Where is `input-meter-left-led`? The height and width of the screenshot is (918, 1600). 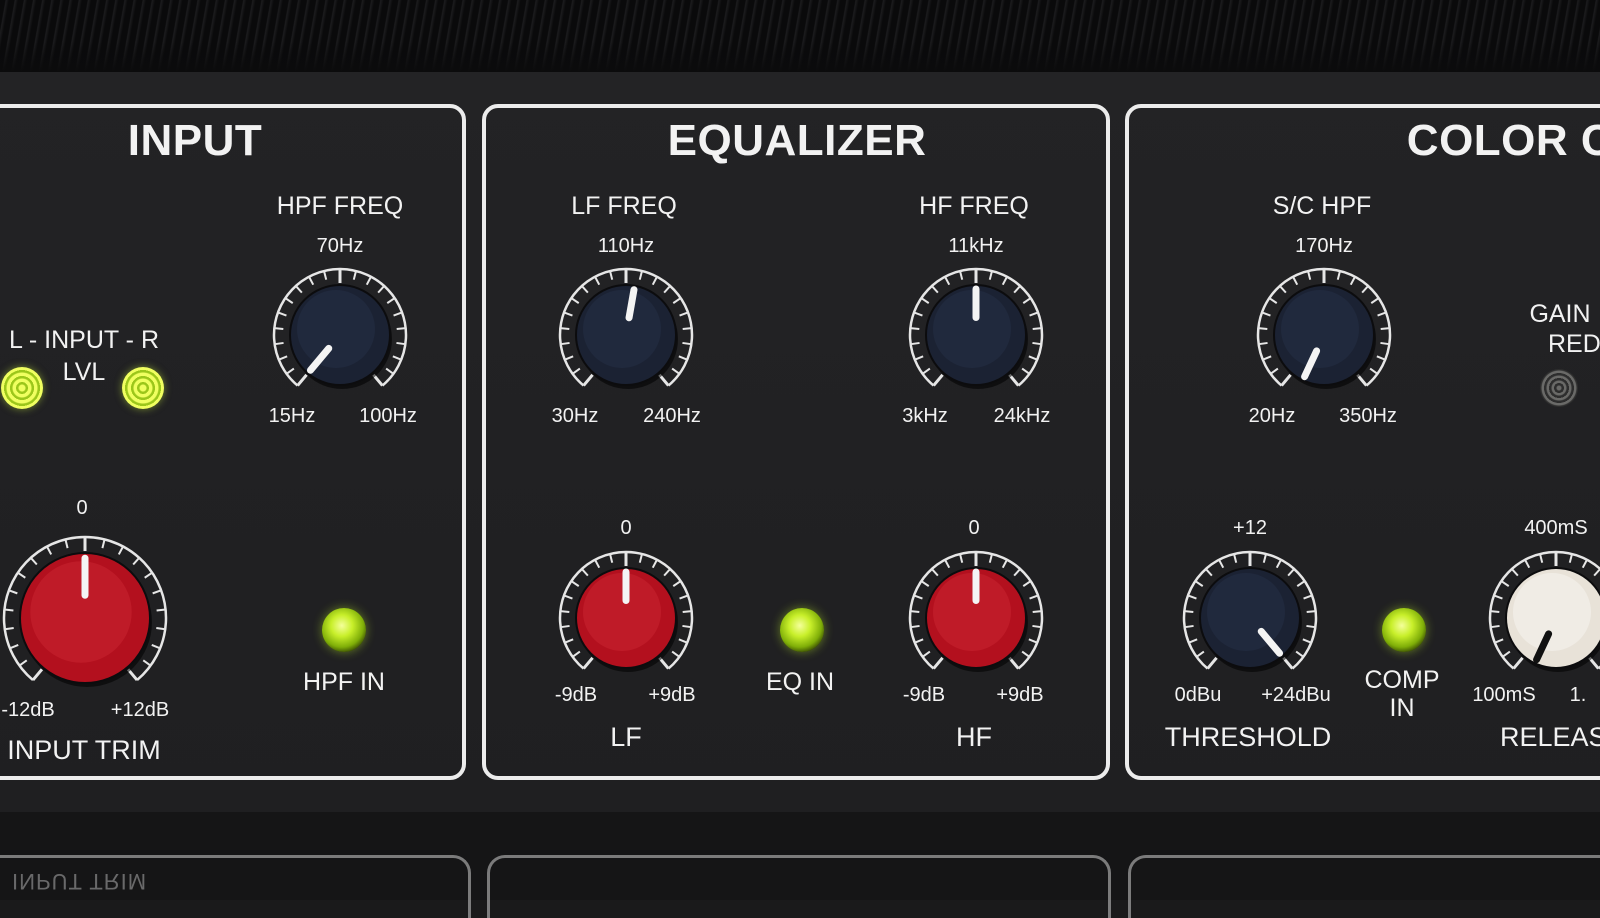
input-meter-left-led is located at coordinates (22, 388).